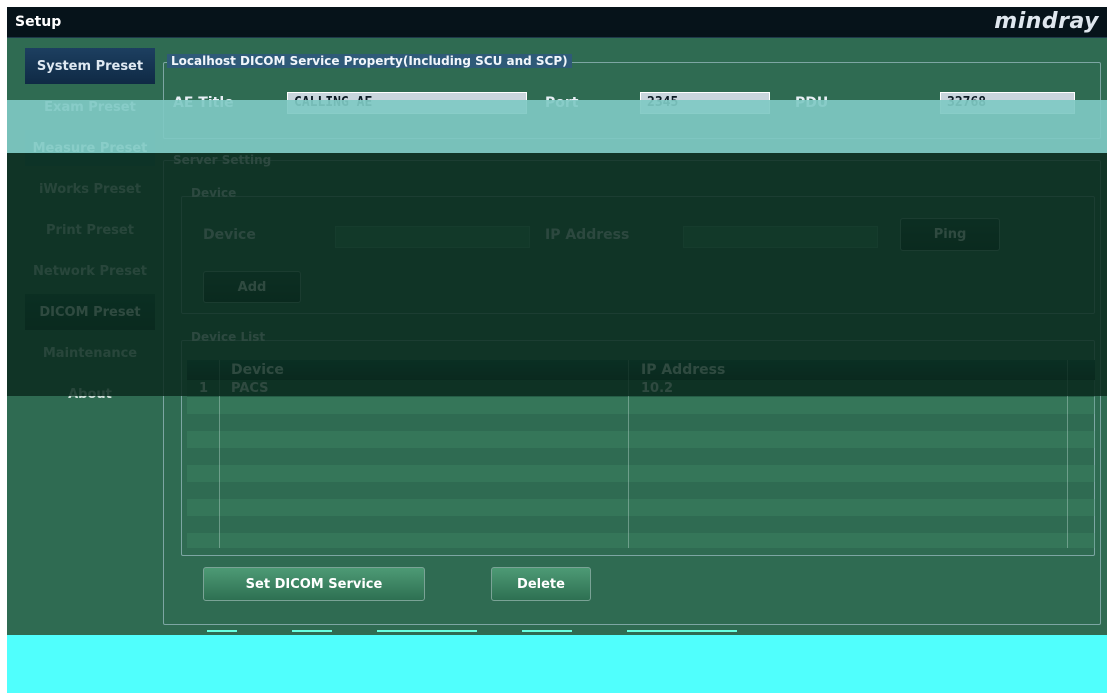 This screenshot has height=693, width=1112. Describe the element at coordinates (1007, 103) in the screenshot. I see `pdu-field: 32768` at that location.